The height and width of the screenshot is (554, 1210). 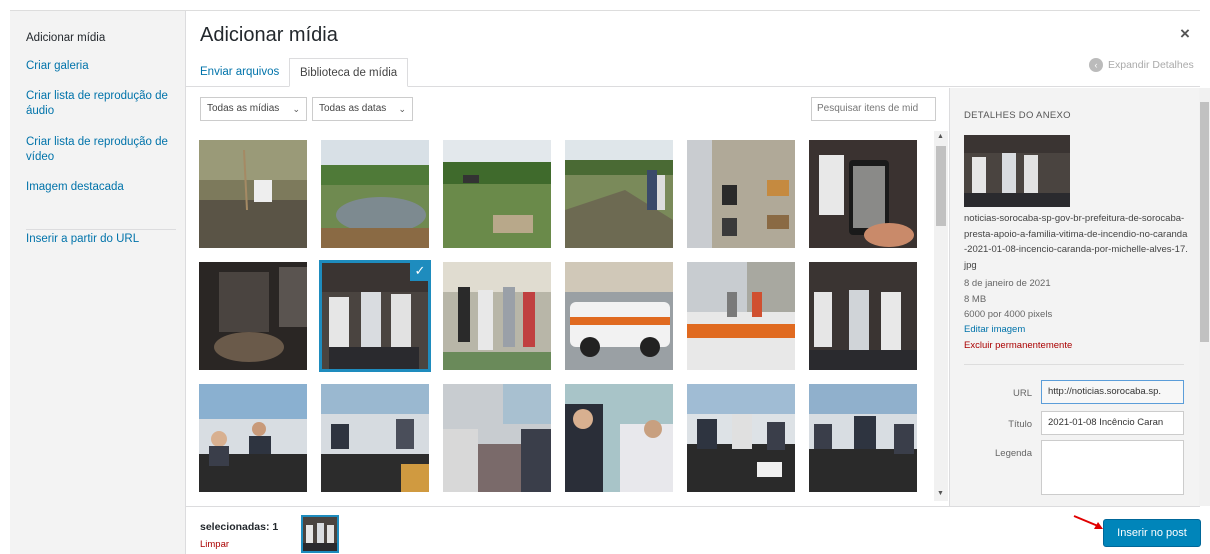 I want to click on menu-item-featured-image: Imagem destacada, so click(x=101, y=187).